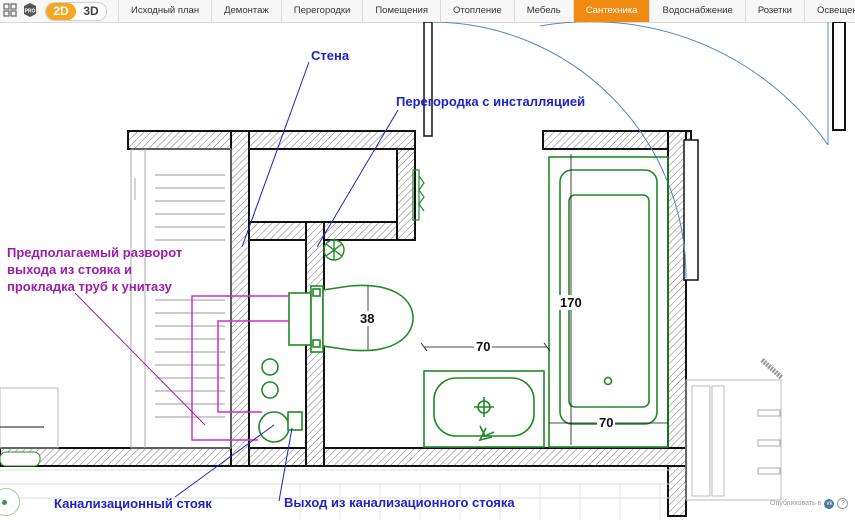  I want to click on riser-pipes, so click(280, 400).